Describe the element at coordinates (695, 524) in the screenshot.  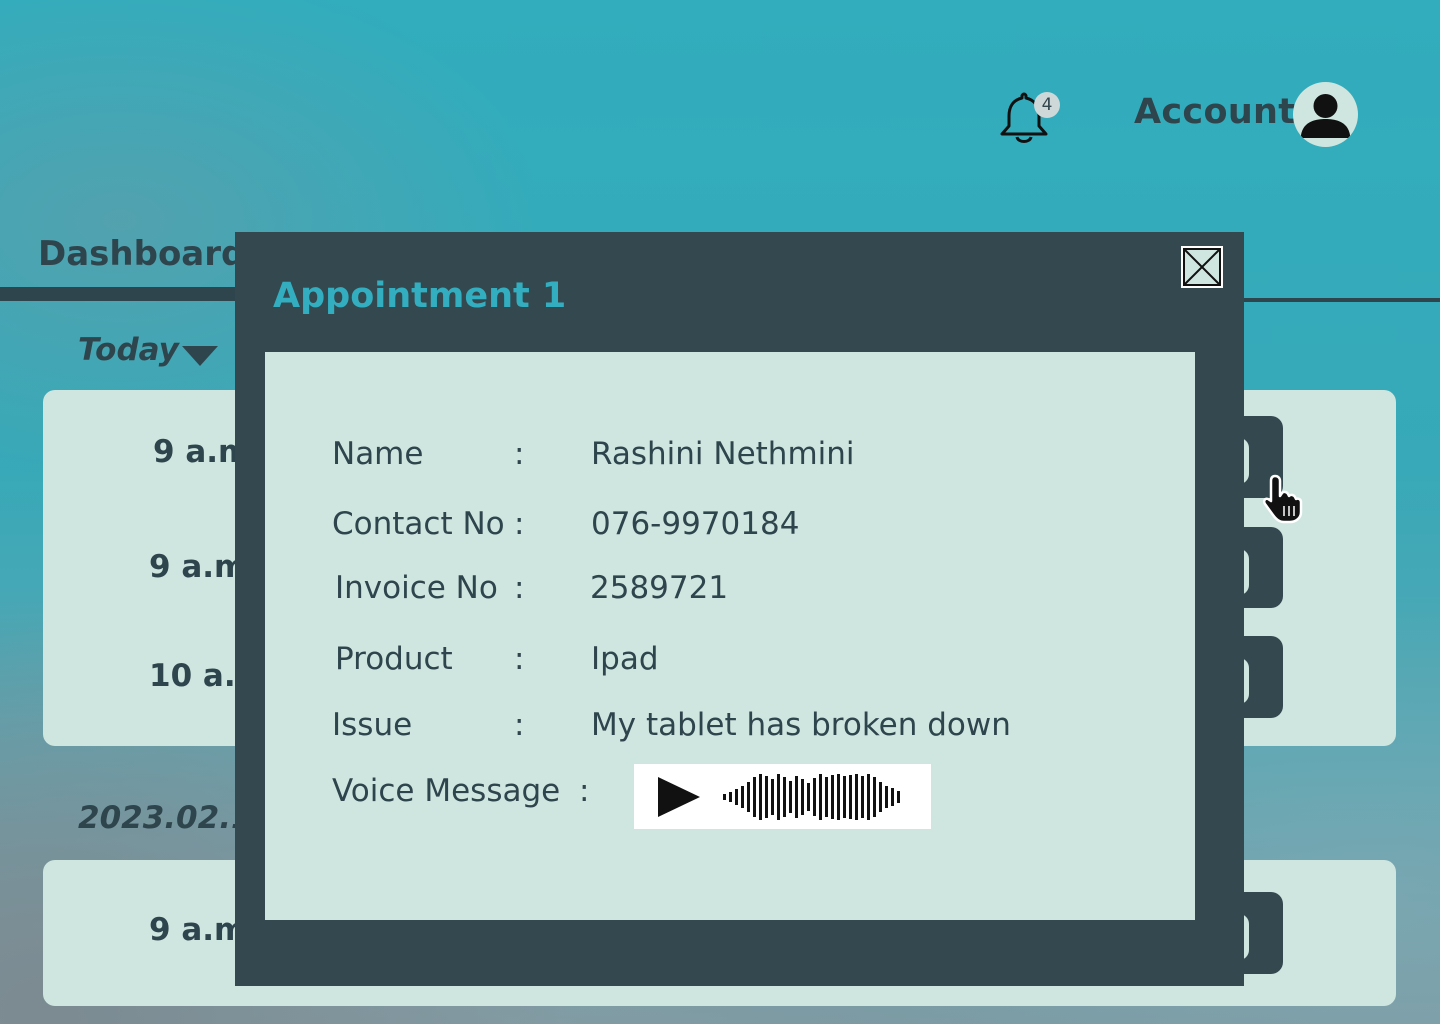
I see `field-value-contact: 076-9970184` at that location.